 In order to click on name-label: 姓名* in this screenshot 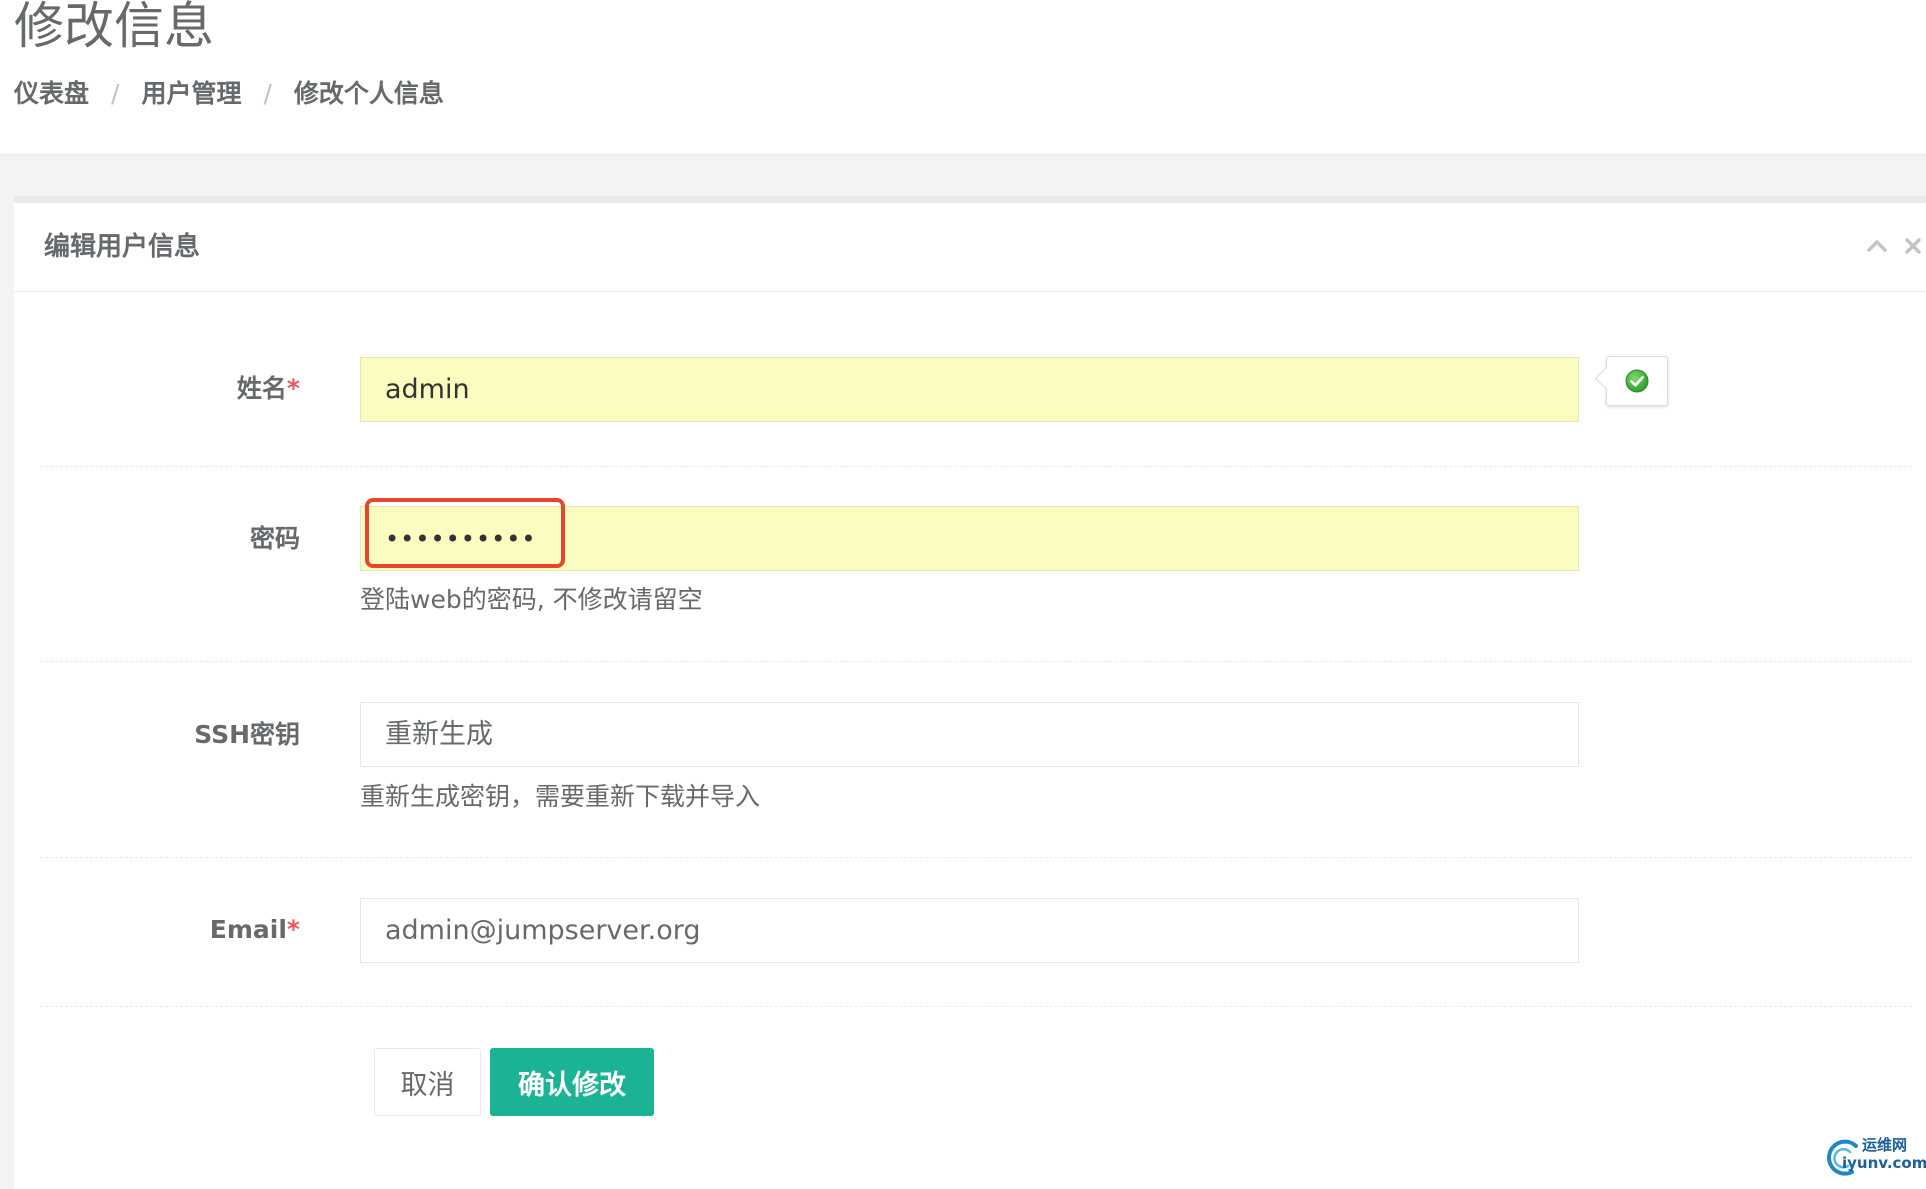, I will do `click(268, 388)`.